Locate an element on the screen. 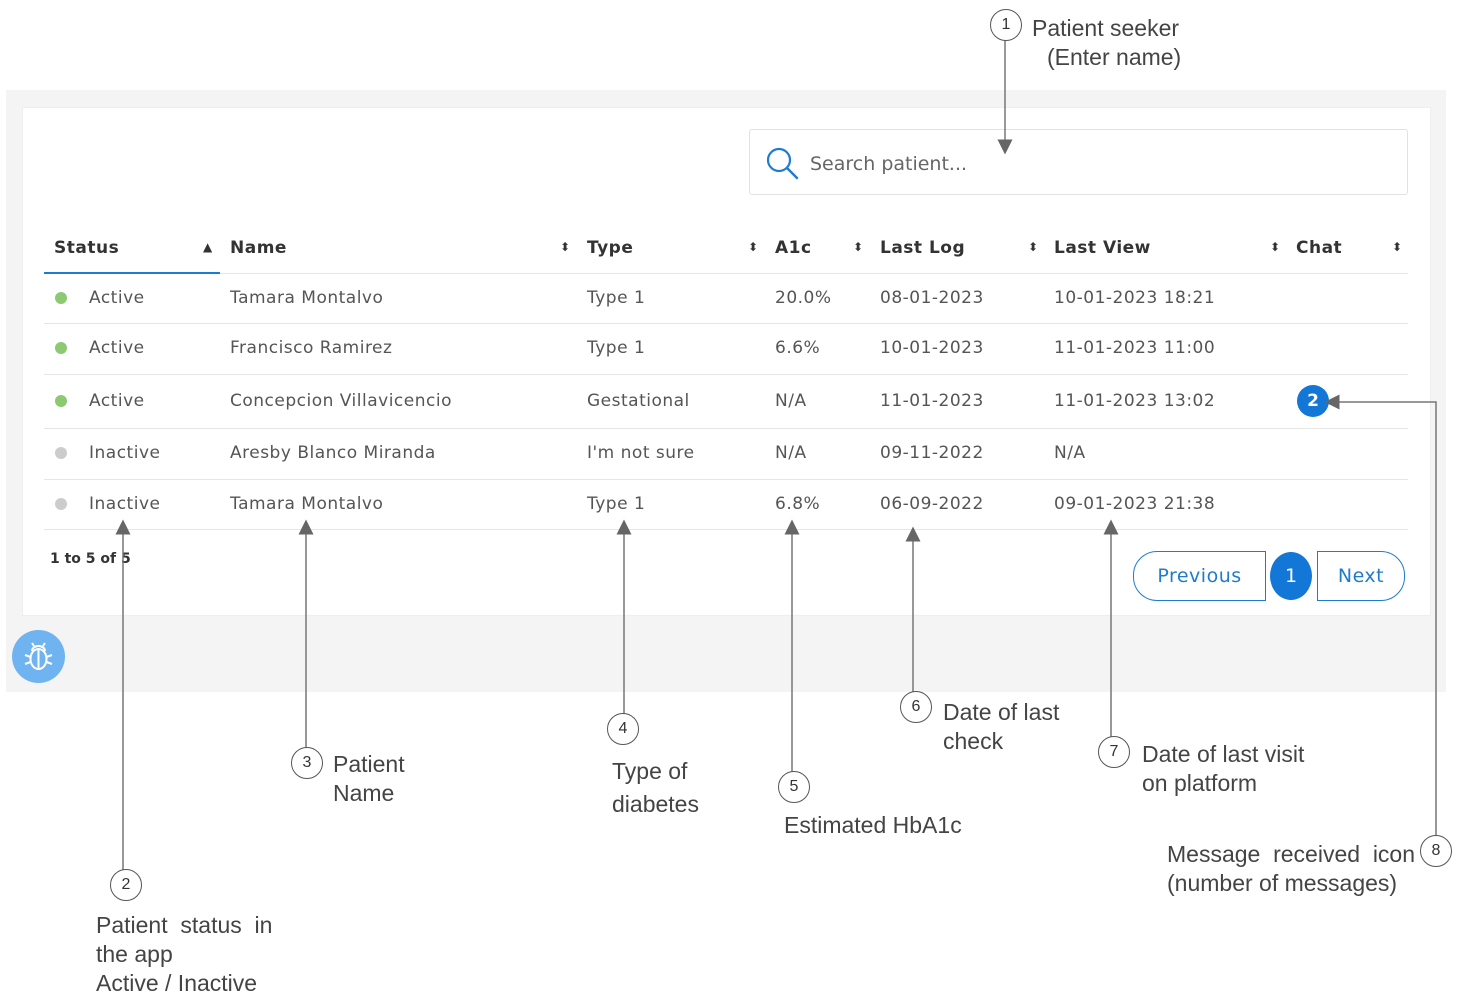 Image resolution: width=1468 pixels, height=998 pixels. annotation-label: Estimated HbA1c is located at coordinates (873, 825).